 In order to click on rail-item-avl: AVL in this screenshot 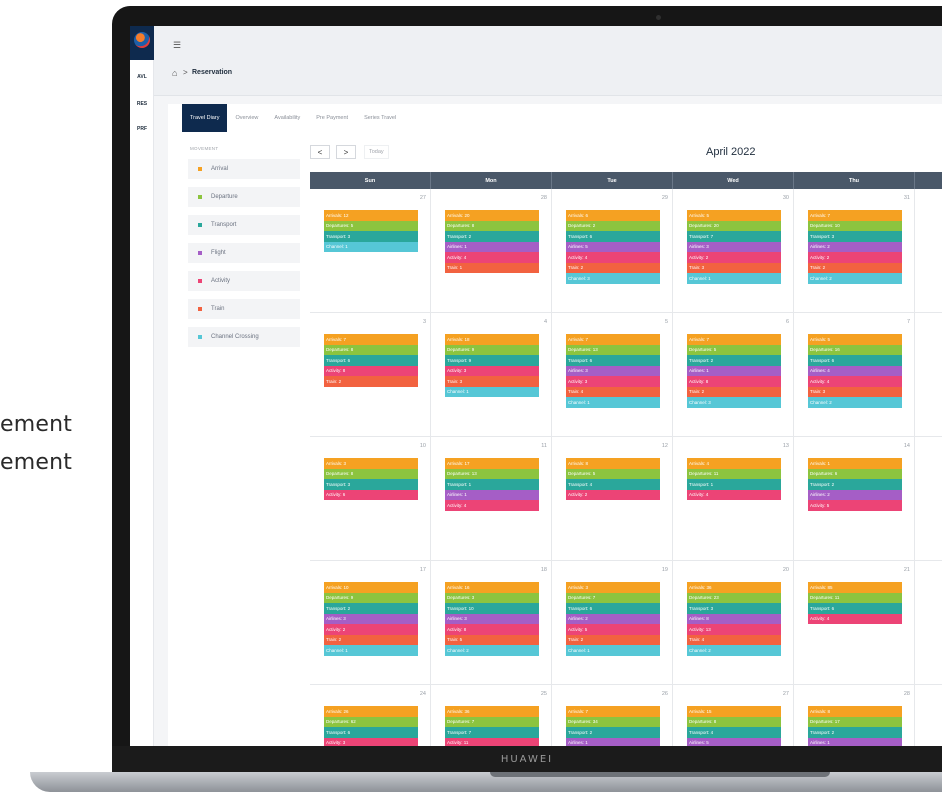, I will do `click(142, 77)`.